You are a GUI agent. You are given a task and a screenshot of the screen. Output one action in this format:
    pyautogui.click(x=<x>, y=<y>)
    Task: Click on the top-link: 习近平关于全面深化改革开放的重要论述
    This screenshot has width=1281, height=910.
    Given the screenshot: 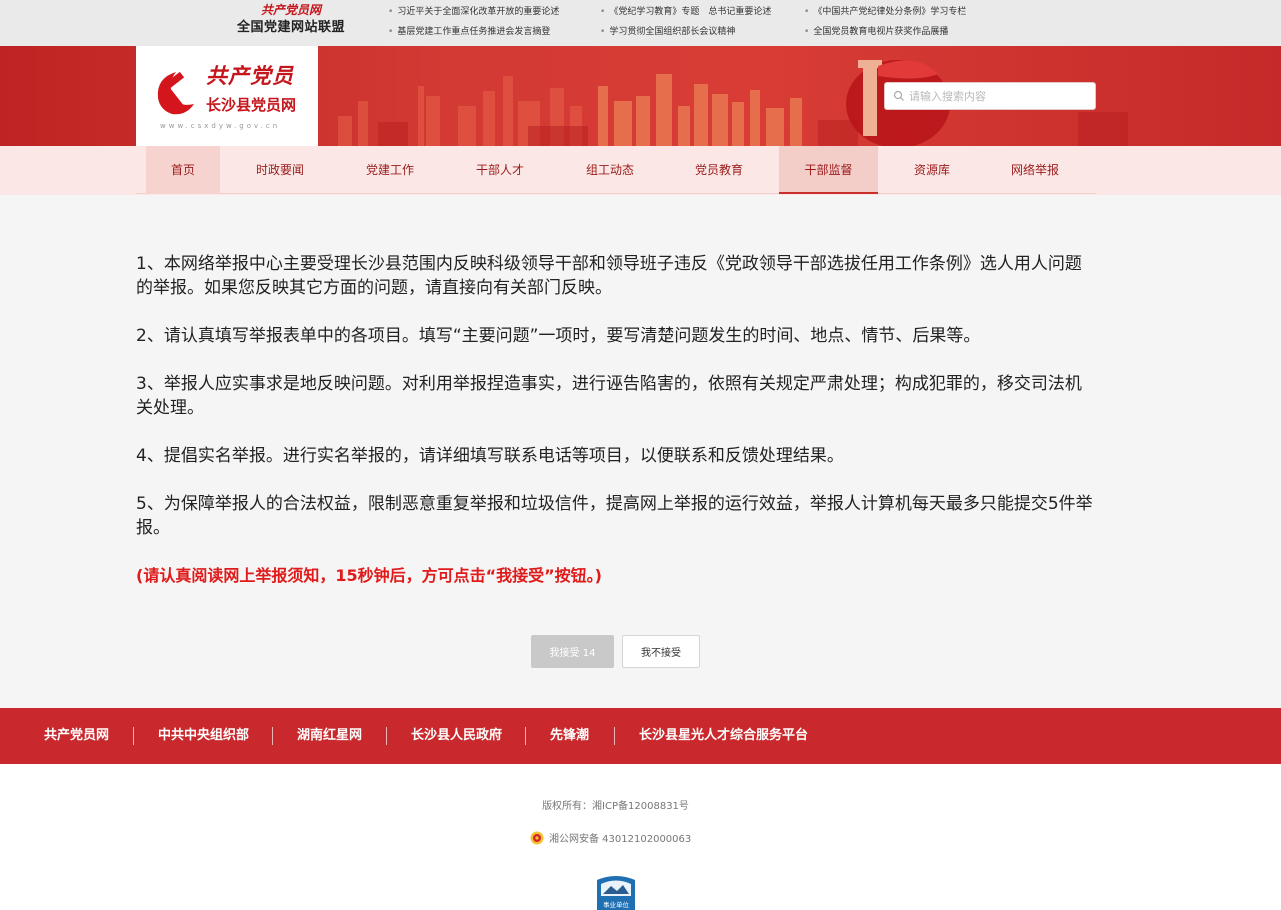 What is the action you would take?
    pyautogui.click(x=473, y=12)
    